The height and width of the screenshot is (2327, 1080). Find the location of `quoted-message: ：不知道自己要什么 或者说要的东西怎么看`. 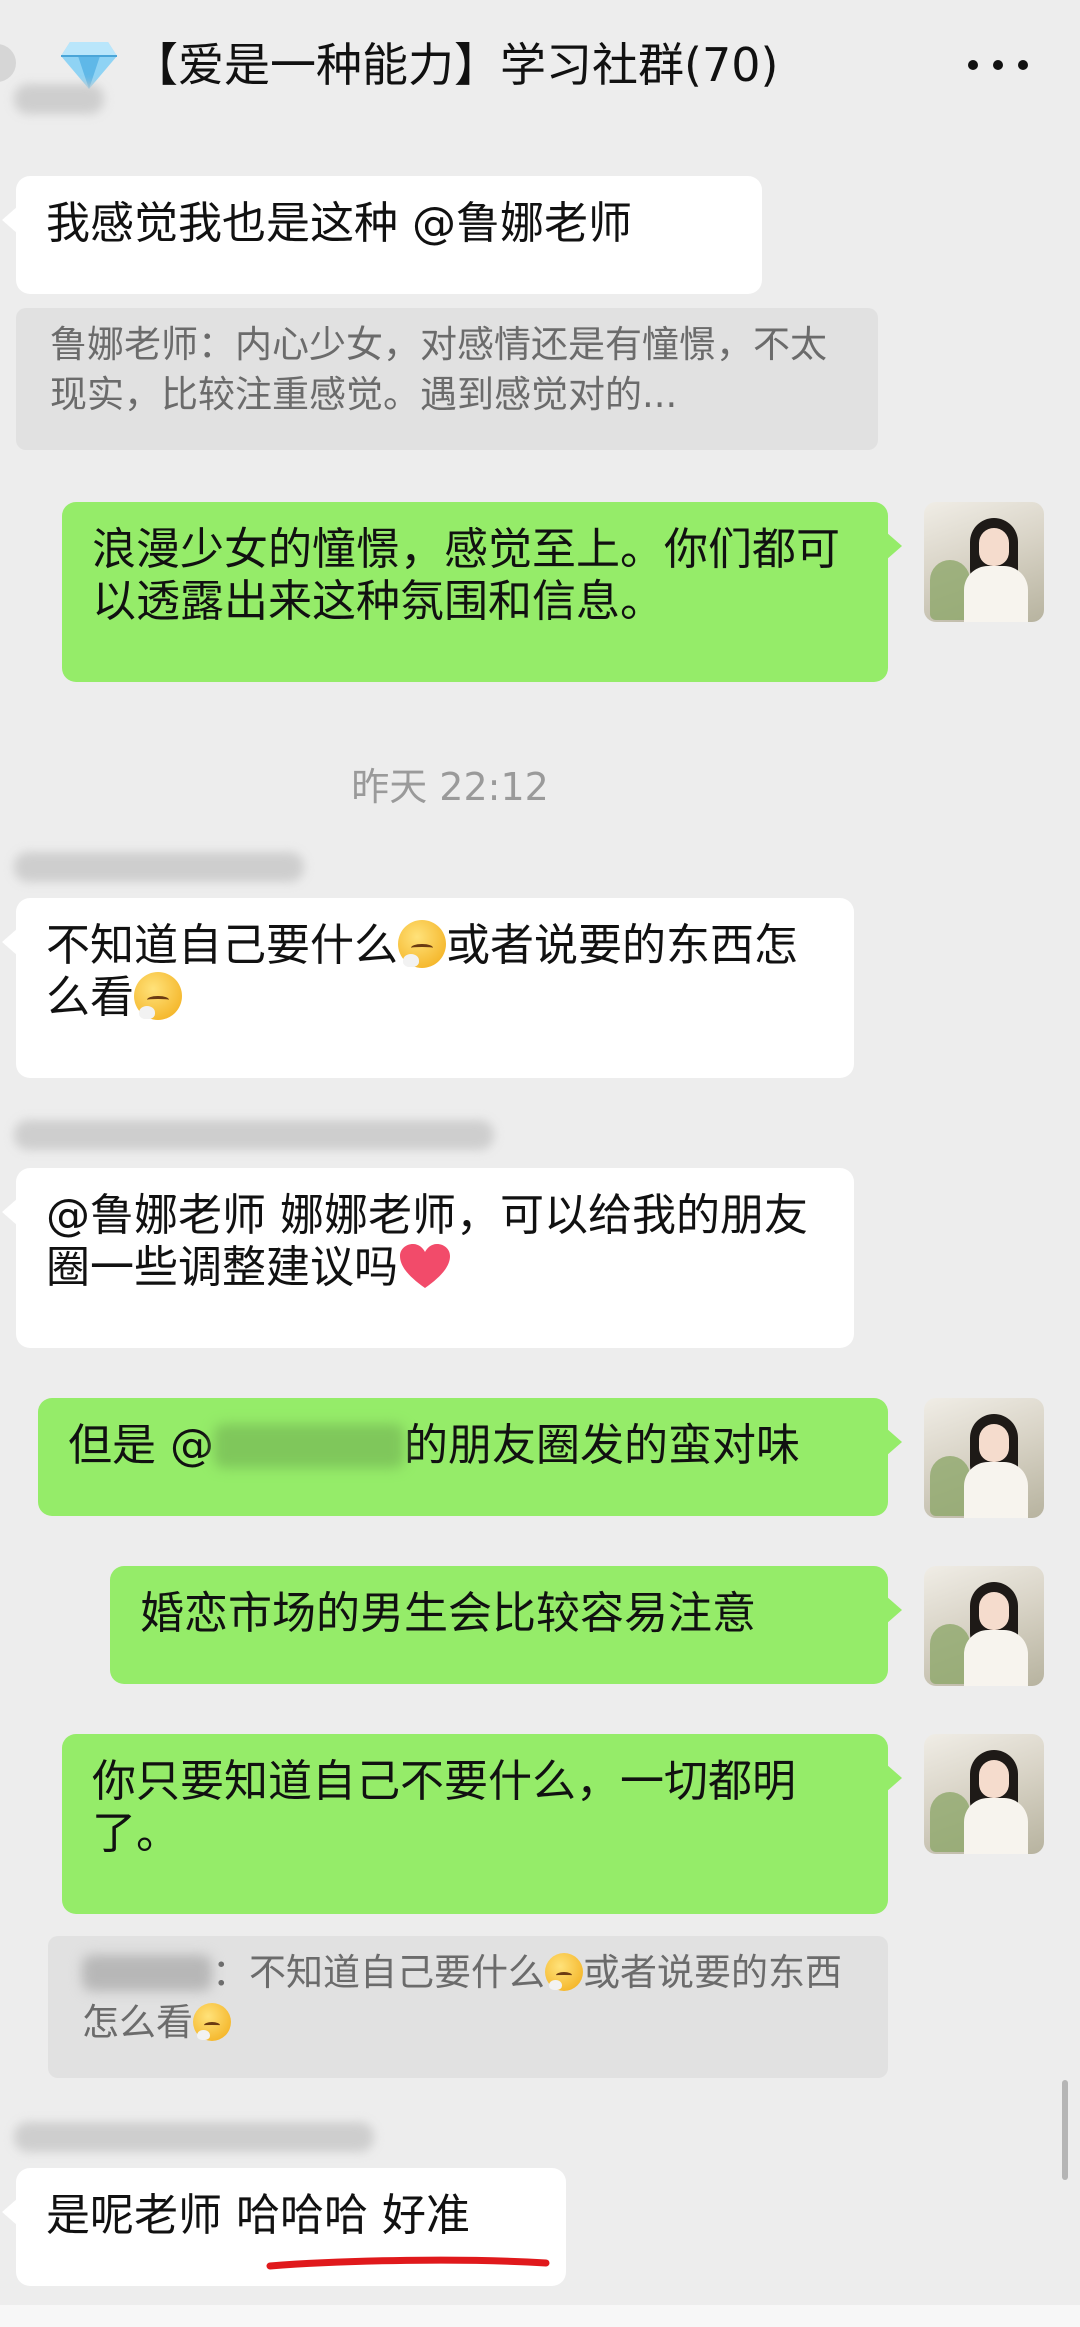

quoted-message: ：不知道自己要什么 或者说要的东西怎么看 is located at coordinates (468, 2007).